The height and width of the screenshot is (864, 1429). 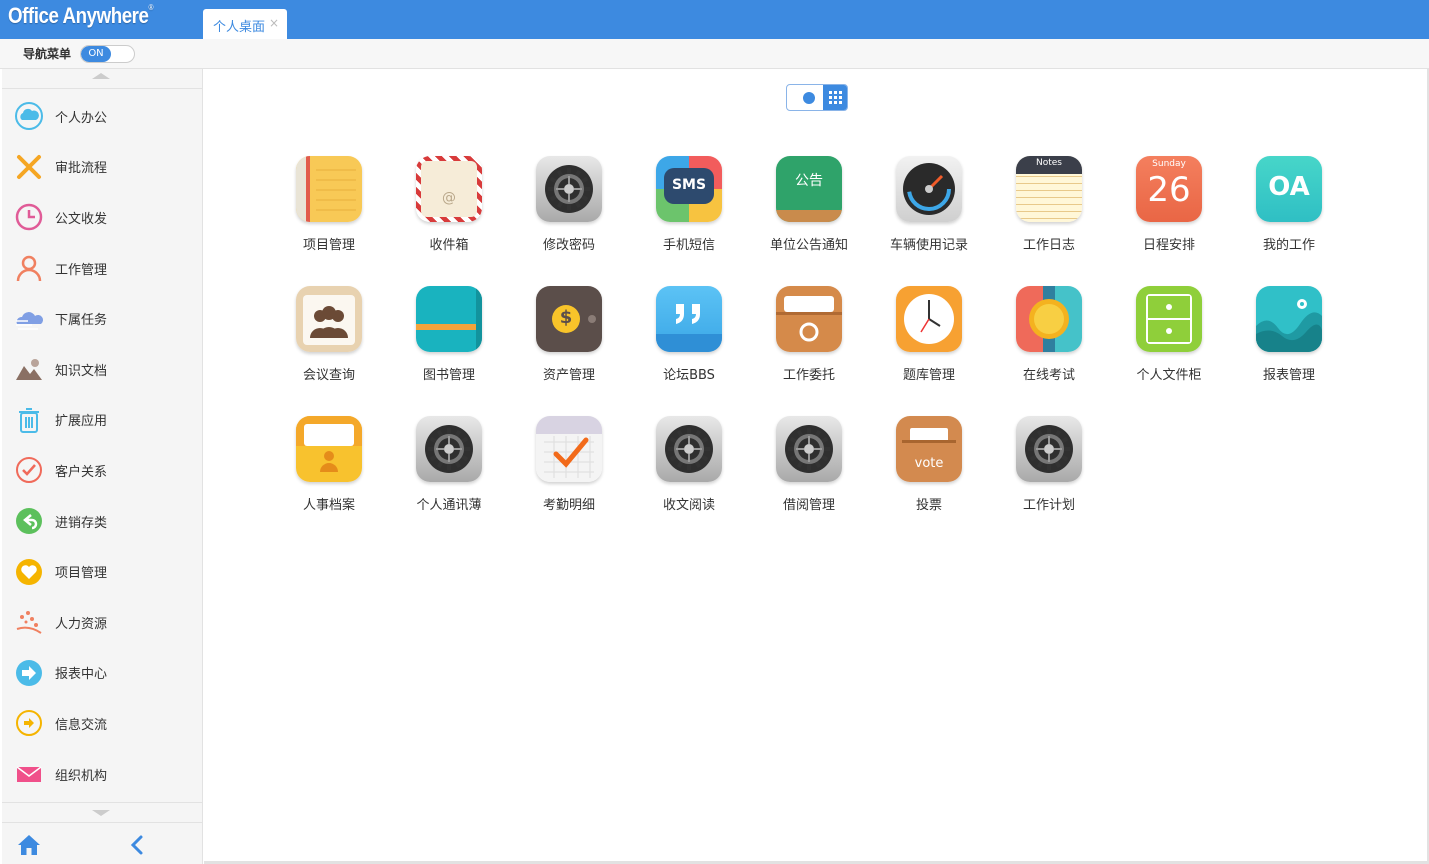 I want to click on tab-close-icon: ×, so click(x=274, y=23).